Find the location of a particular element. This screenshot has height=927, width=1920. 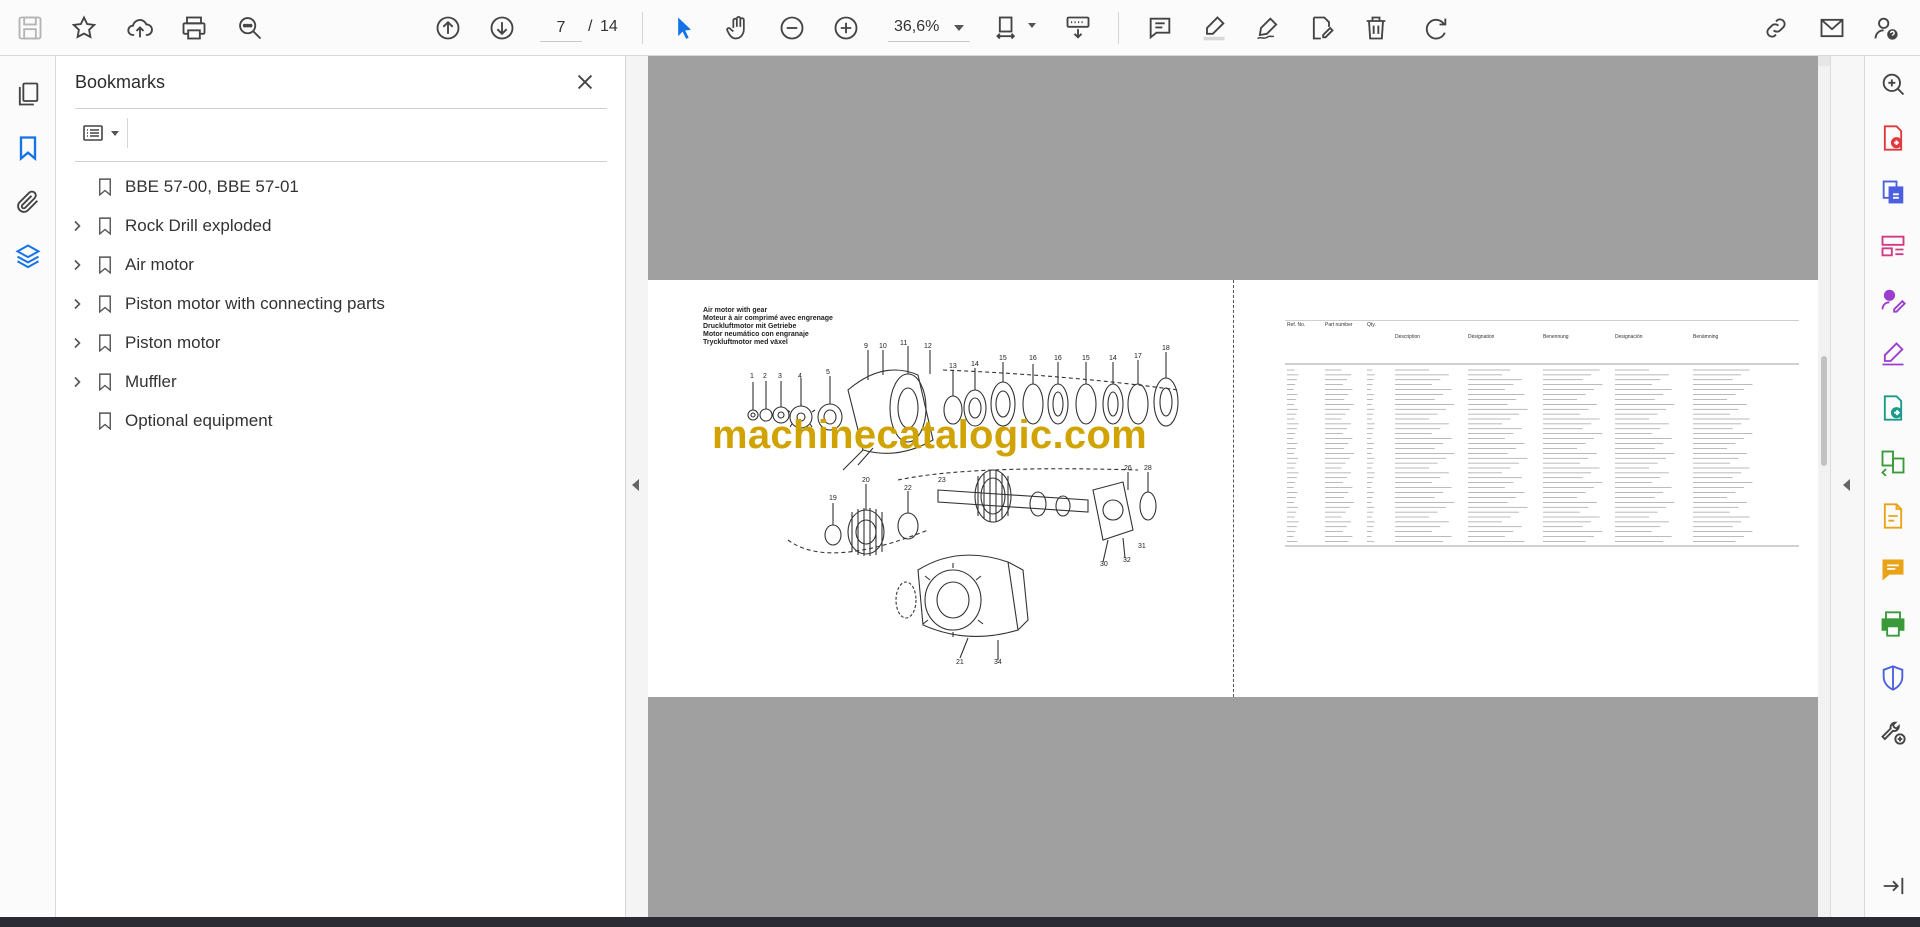

fill-sign-icon is located at coordinates (1893, 354).